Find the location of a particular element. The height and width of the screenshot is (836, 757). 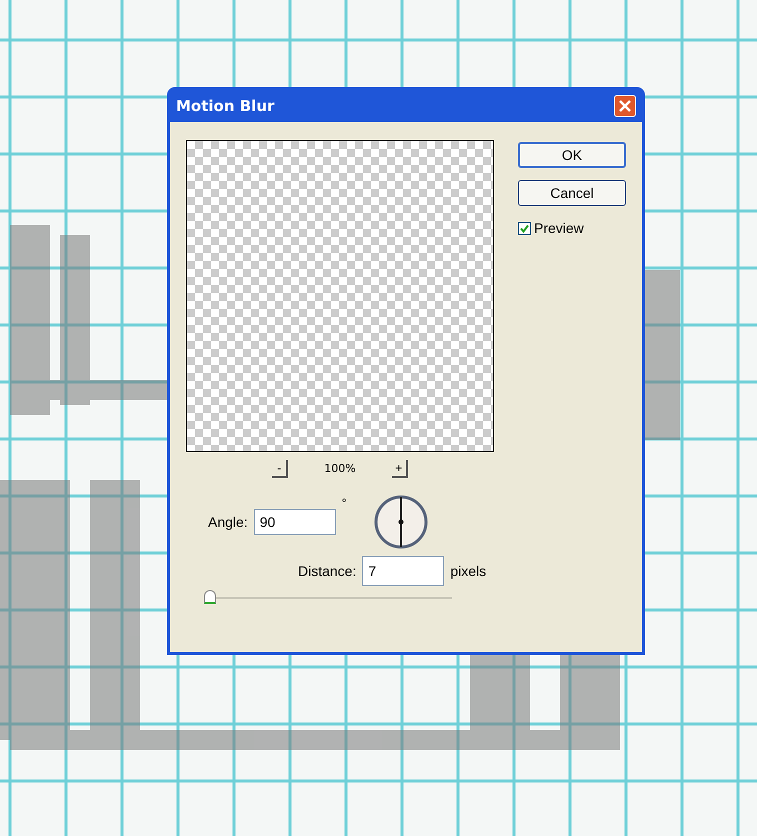

degree-unit: ° is located at coordinates (344, 503).